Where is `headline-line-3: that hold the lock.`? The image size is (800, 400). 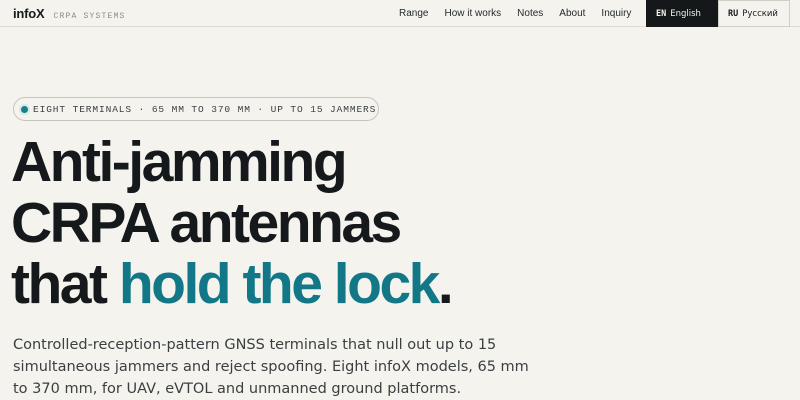 headline-line-3: that hold the lock. is located at coordinates (401, 284).